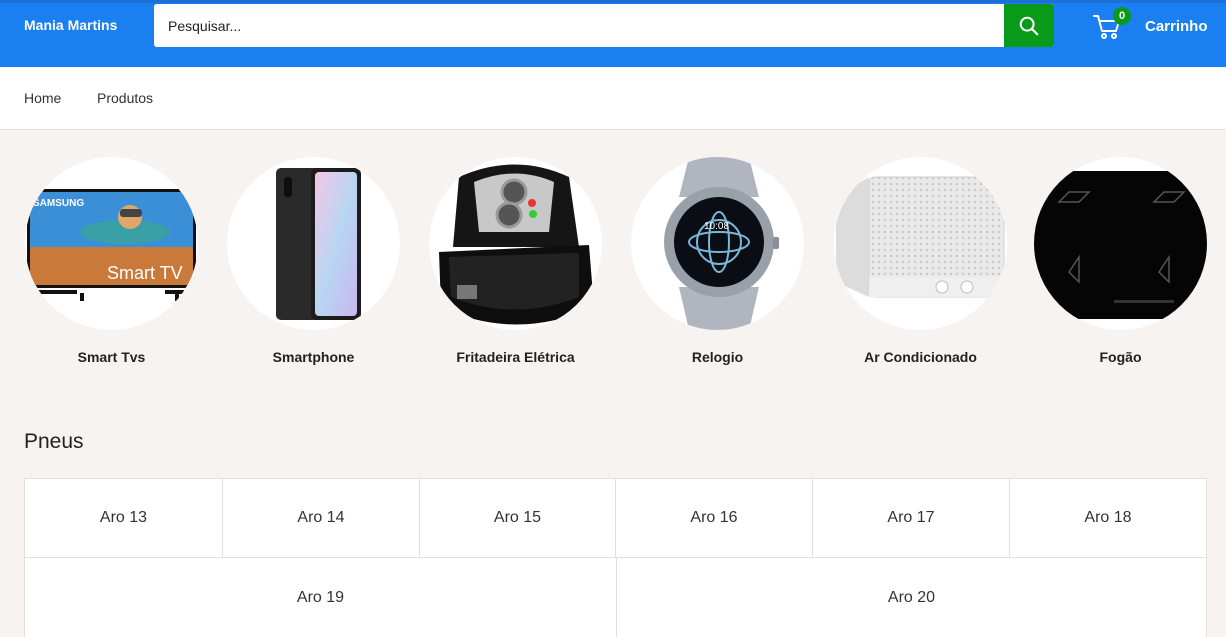  I want to click on category-image-tv: SAMSUNG Smart TV, so click(111, 243).